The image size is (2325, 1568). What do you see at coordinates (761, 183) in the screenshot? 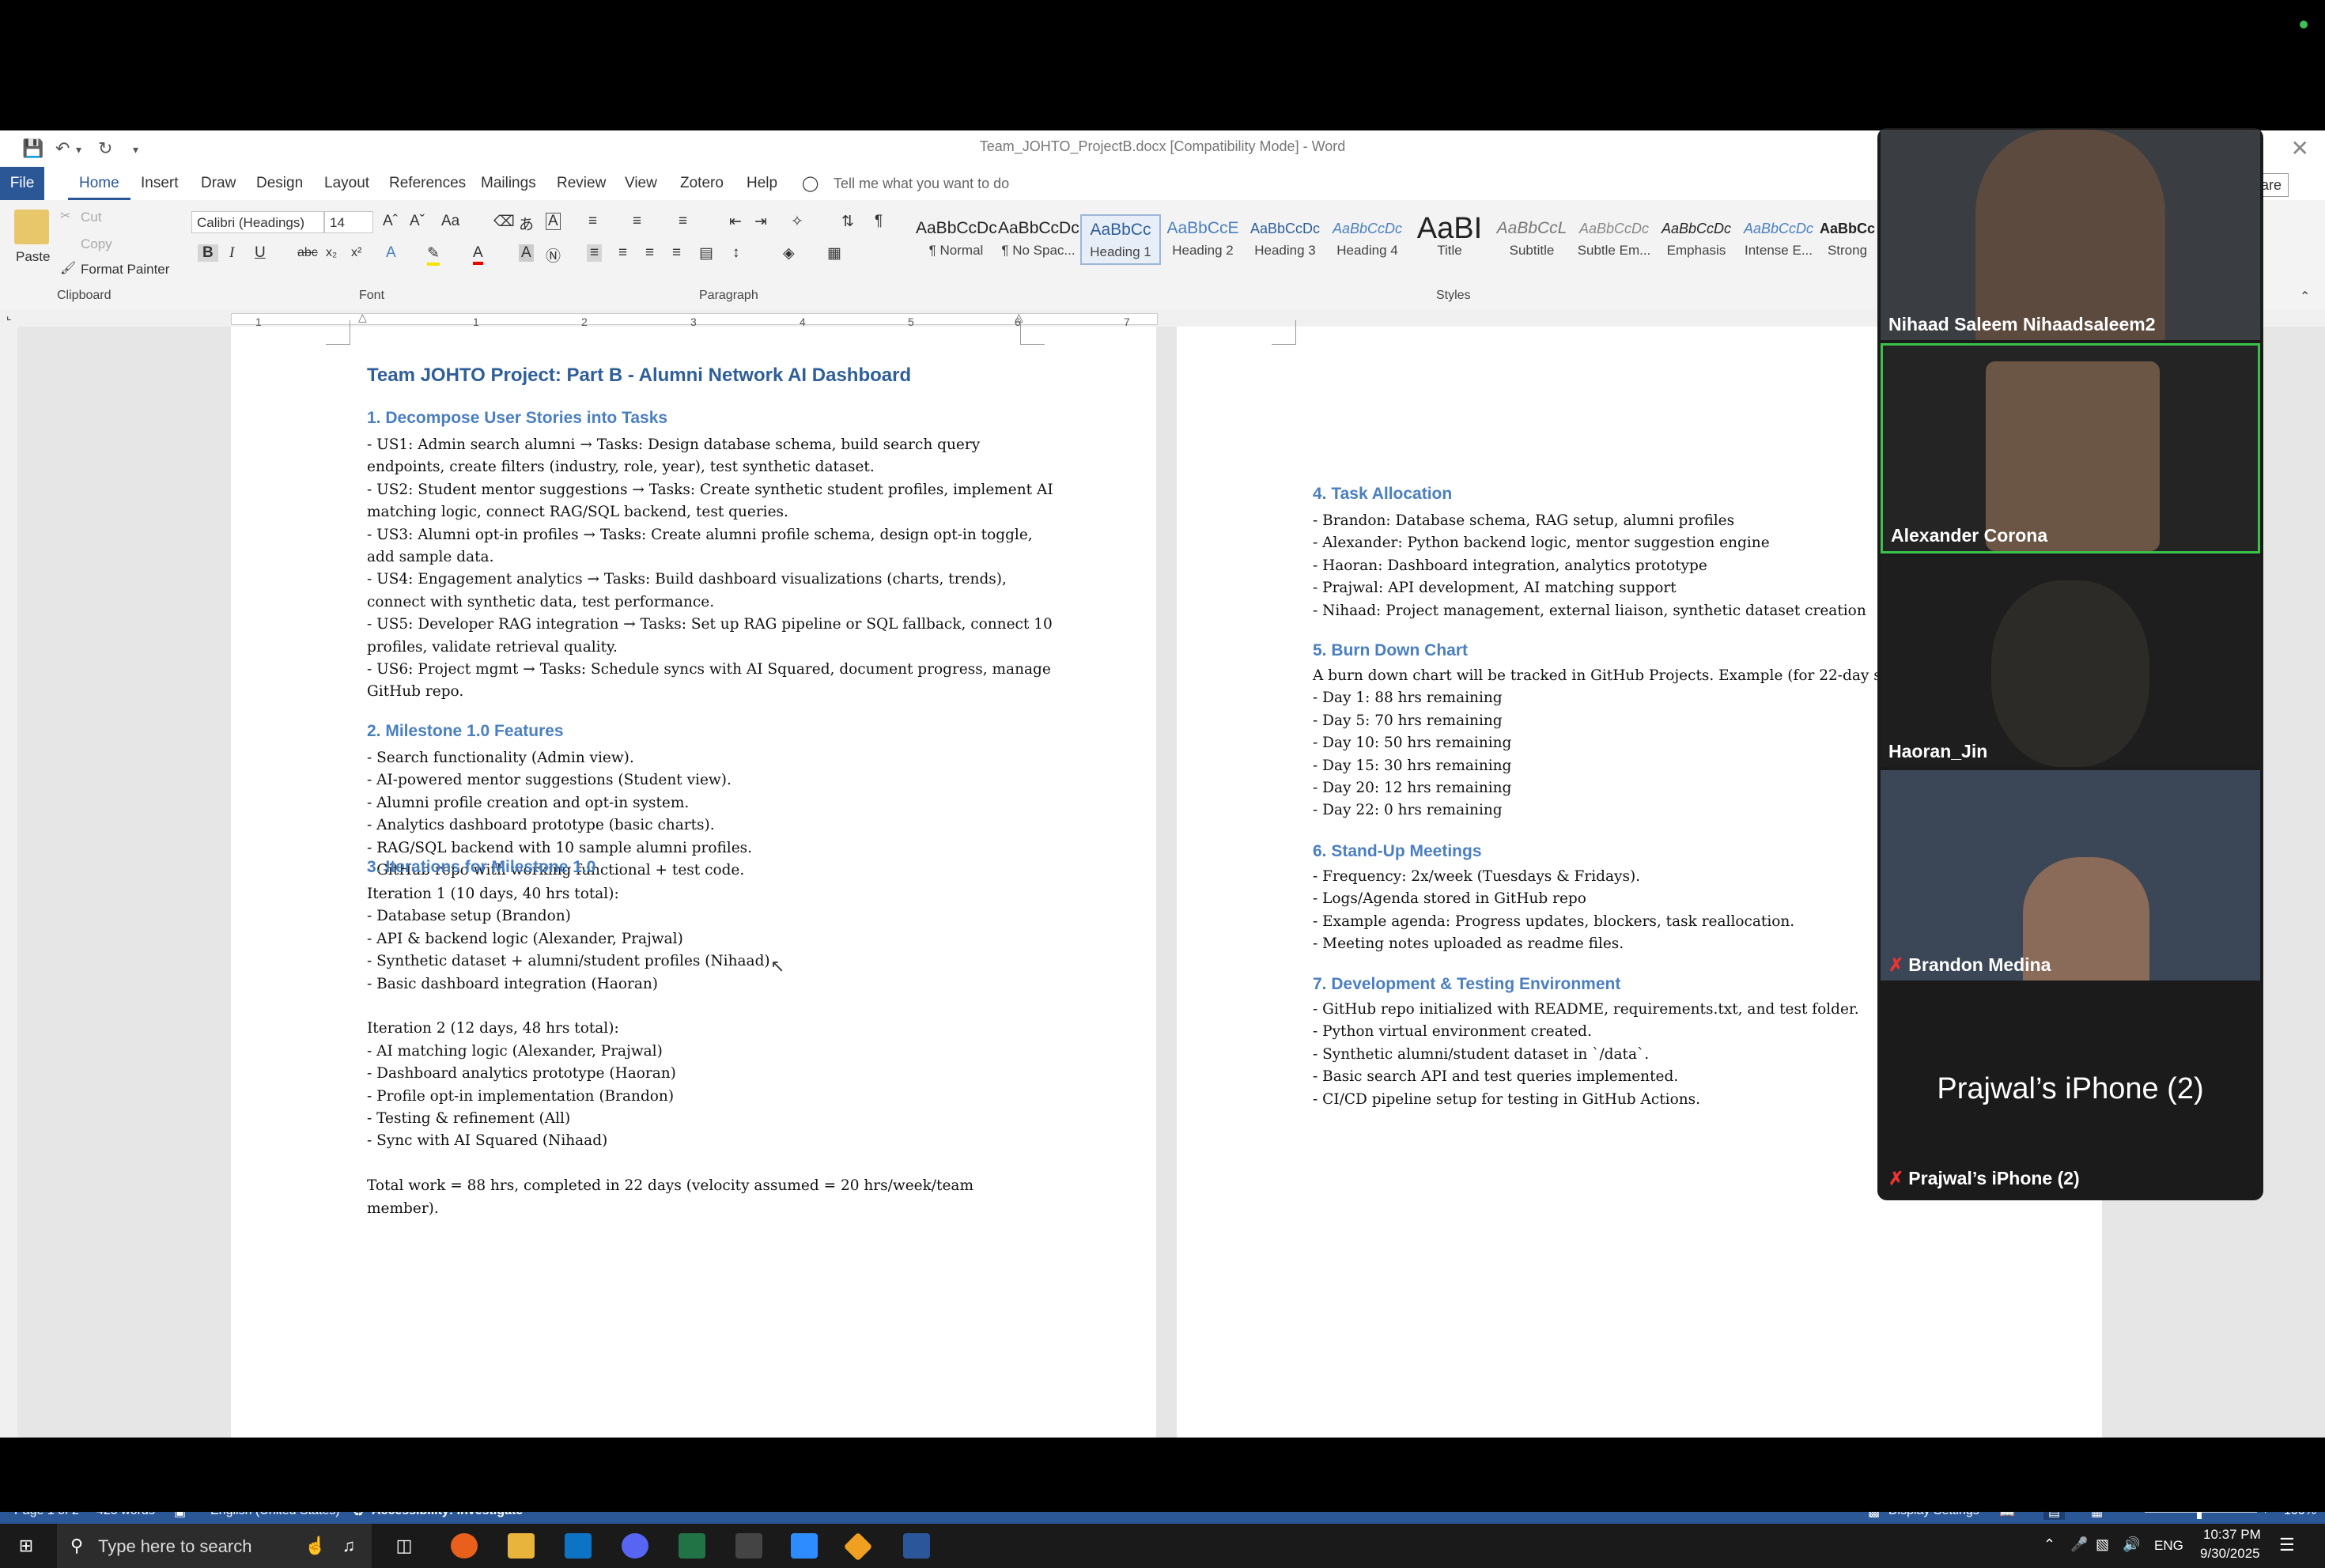
I see `tab-help: Help` at bounding box center [761, 183].